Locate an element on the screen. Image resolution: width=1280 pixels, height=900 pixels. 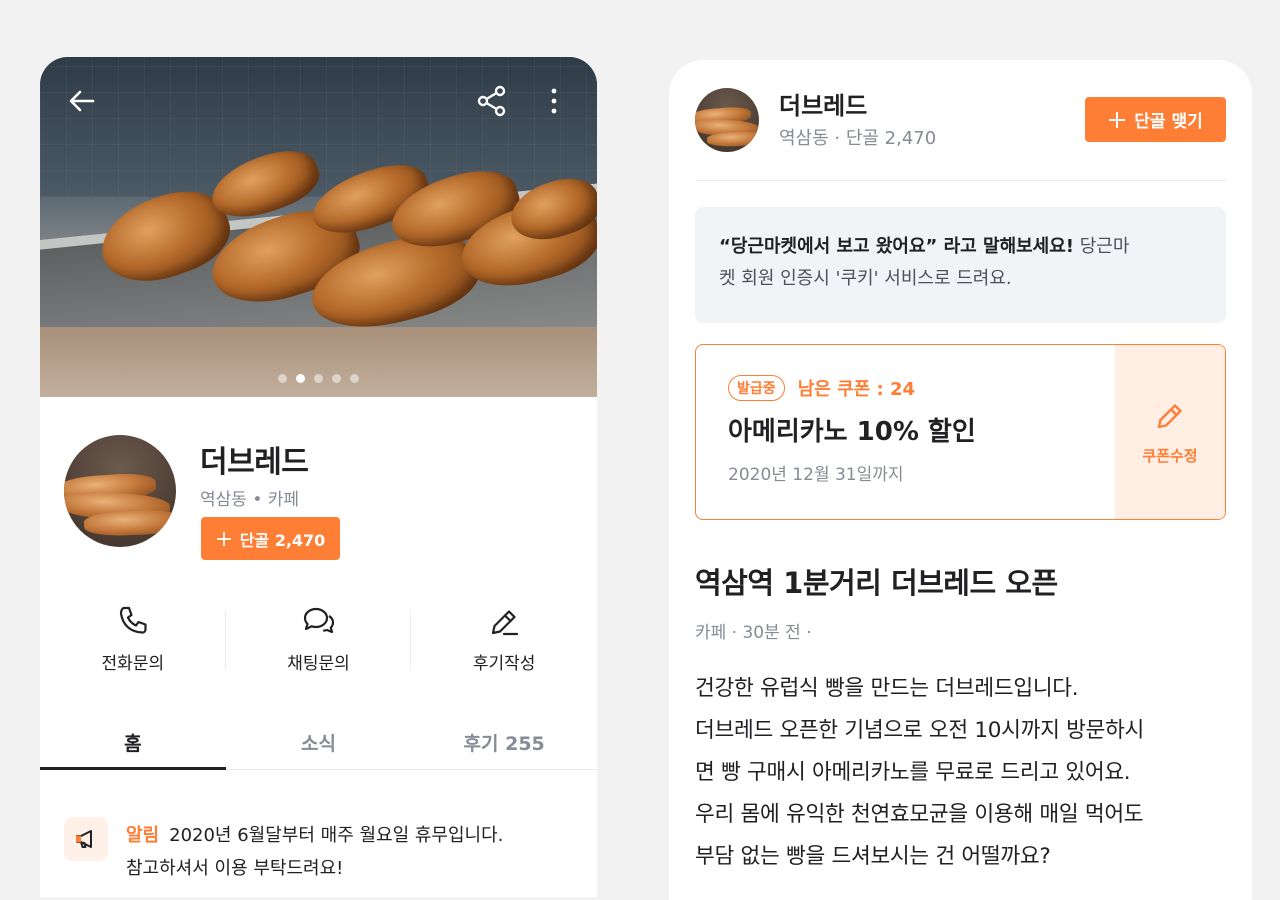
pagination-dot-active is located at coordinates (300, 378).